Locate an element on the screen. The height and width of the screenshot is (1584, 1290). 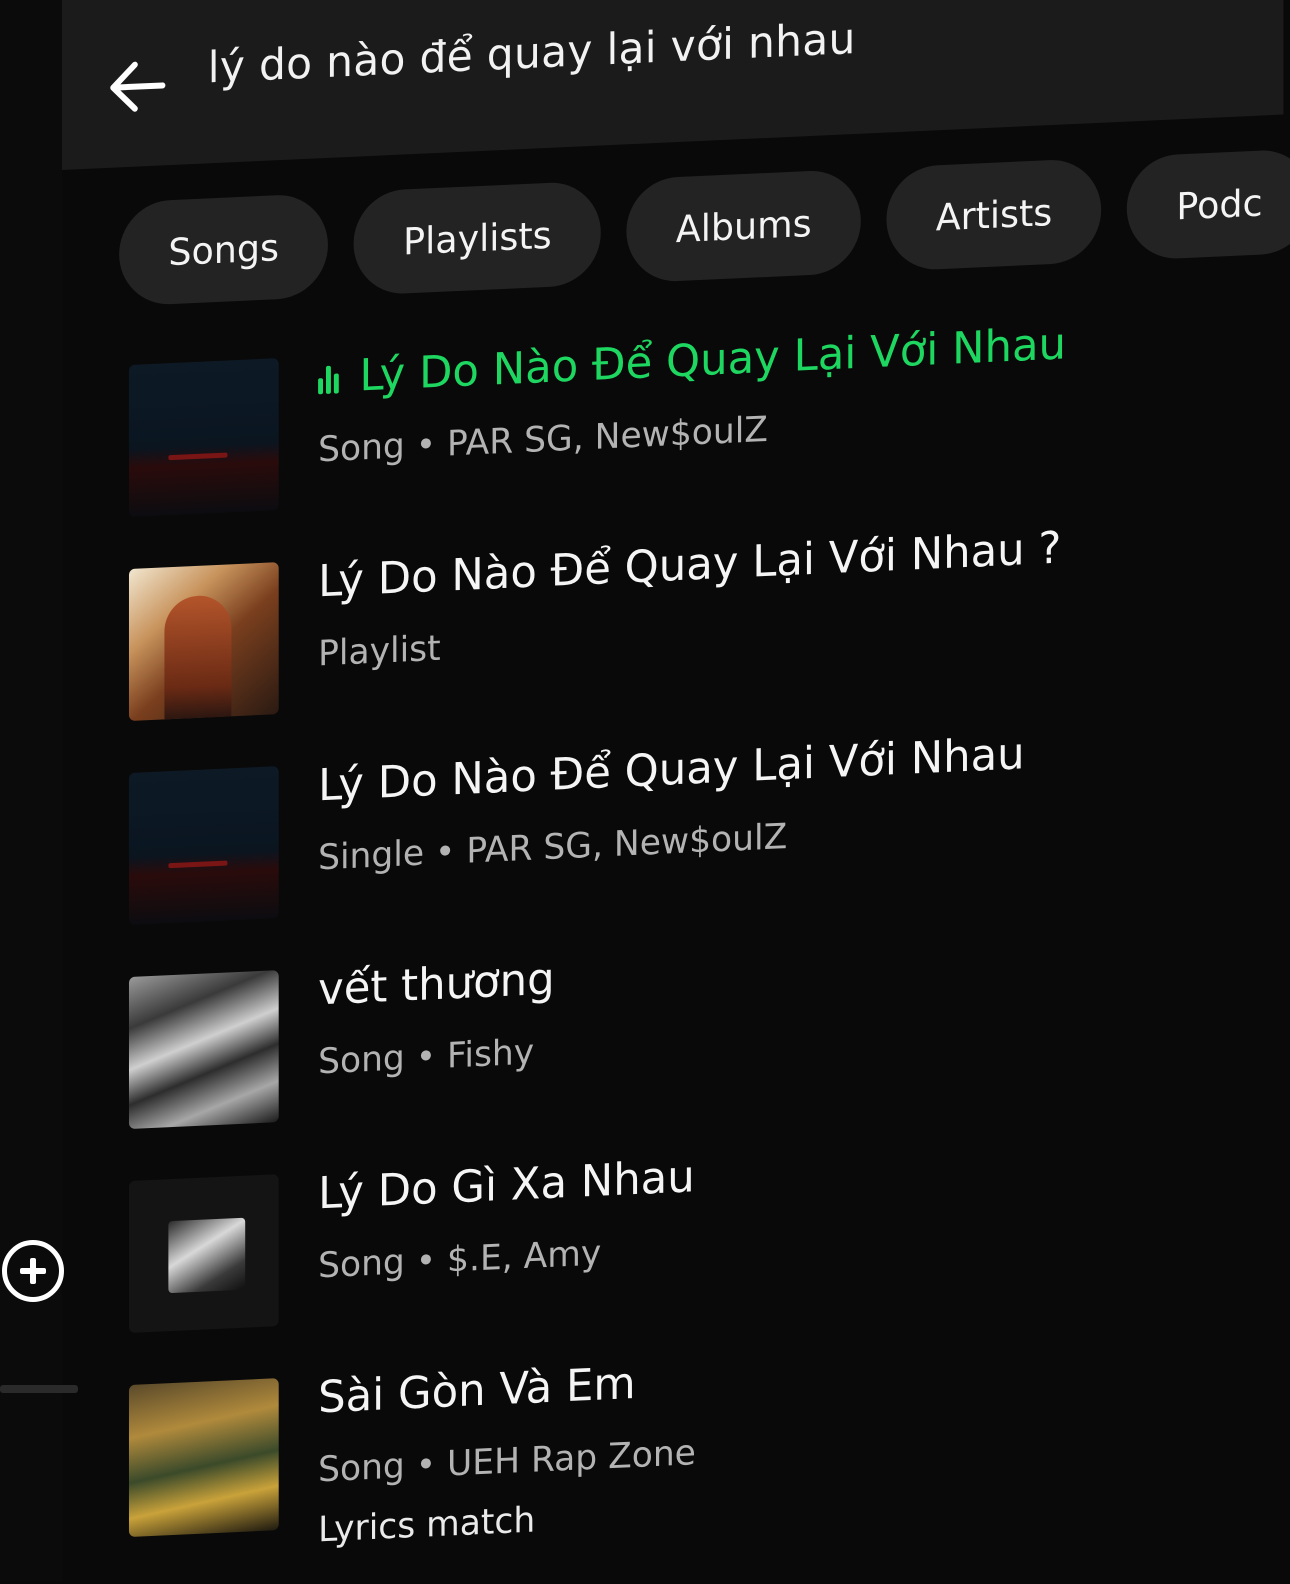
search-input: lý do nào để quay lại với nhau is located at coordinates (532, 53).